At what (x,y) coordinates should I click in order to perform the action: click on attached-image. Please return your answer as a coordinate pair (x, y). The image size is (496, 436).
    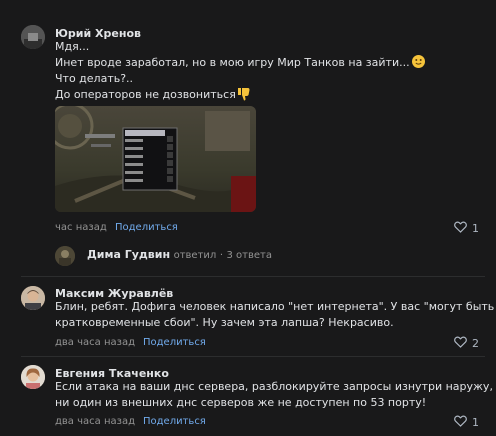
    Looking at the image, I should click on (155, 159).